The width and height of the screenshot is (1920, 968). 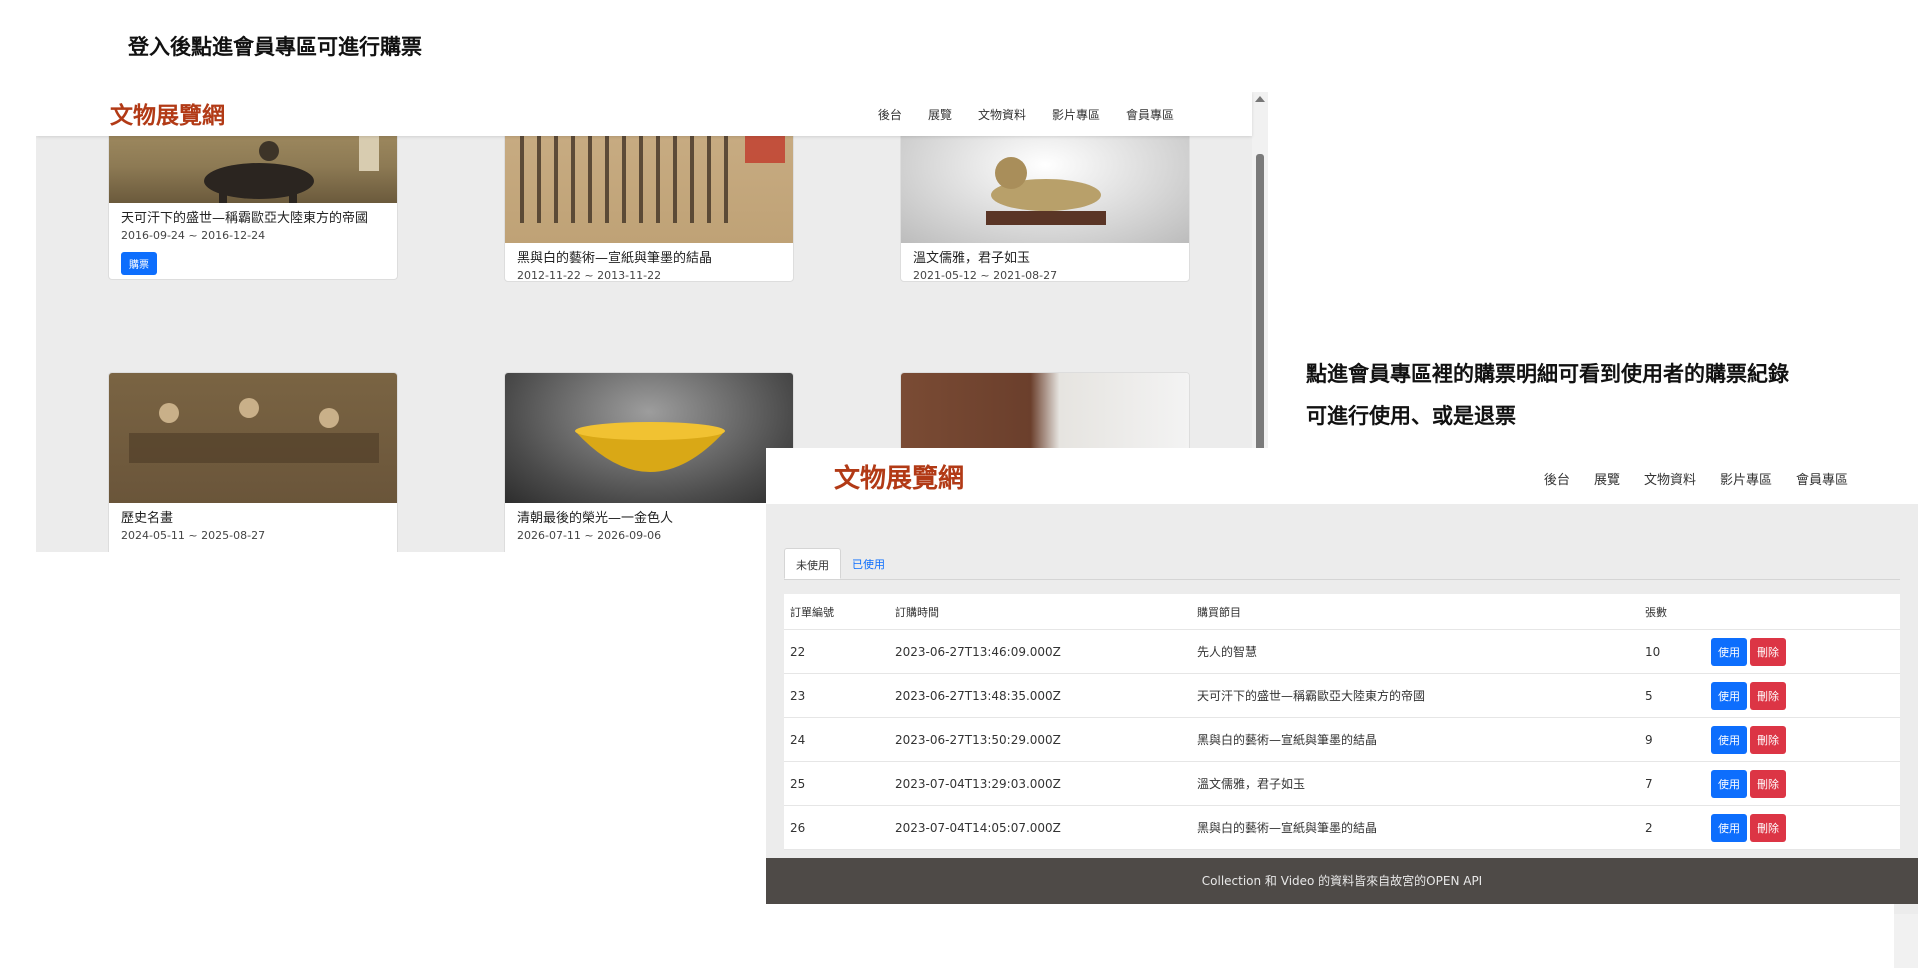 I want to click on exhibition-title: 溫文儒雅，君子如玉, so click(x=972, y=258).